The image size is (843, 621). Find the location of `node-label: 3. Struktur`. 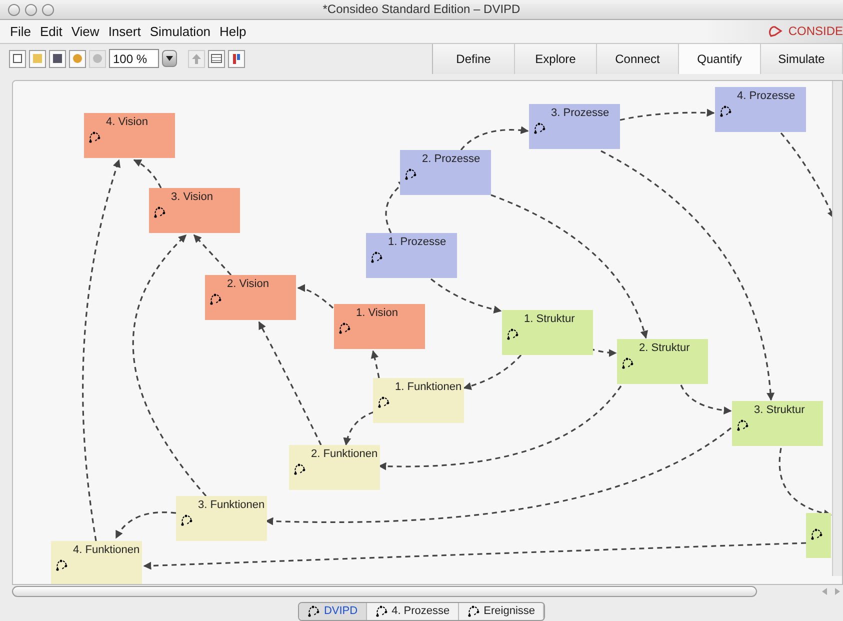

node-label: 3. Struktur is located at coordinates (779, 410).